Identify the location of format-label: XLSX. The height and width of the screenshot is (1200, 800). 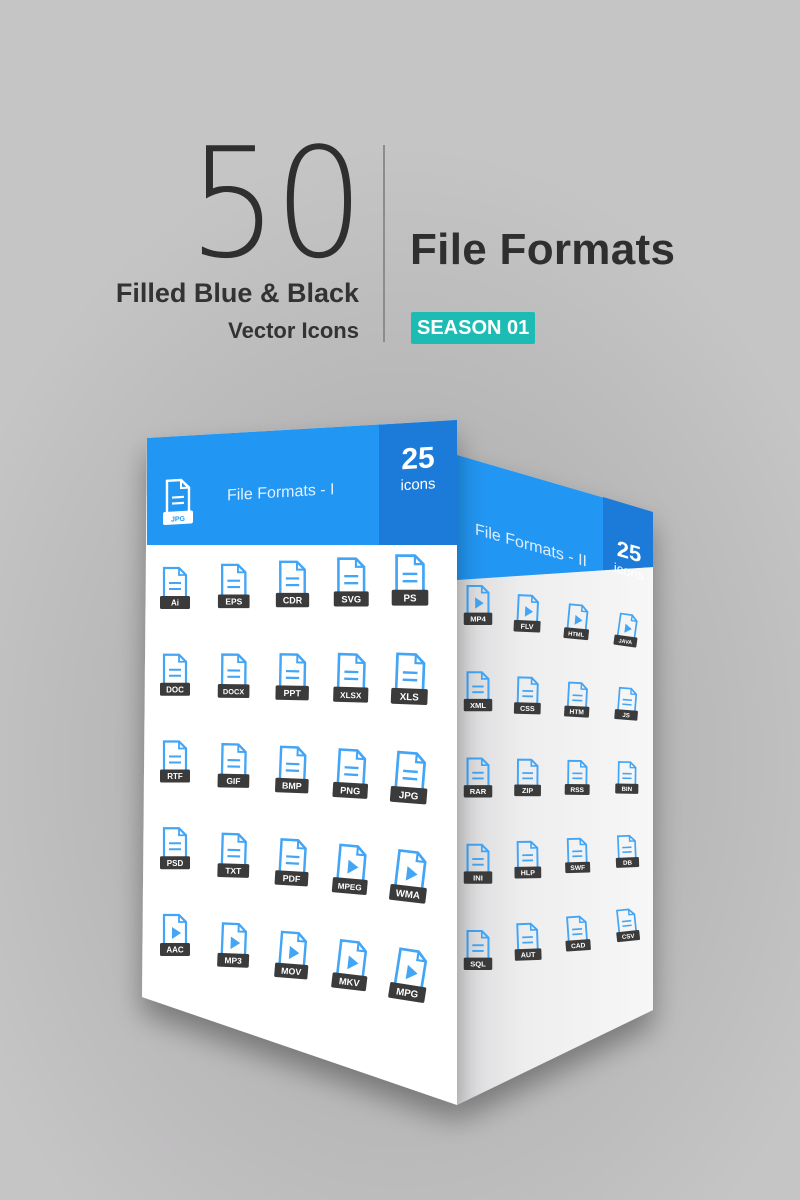
(351, 696).